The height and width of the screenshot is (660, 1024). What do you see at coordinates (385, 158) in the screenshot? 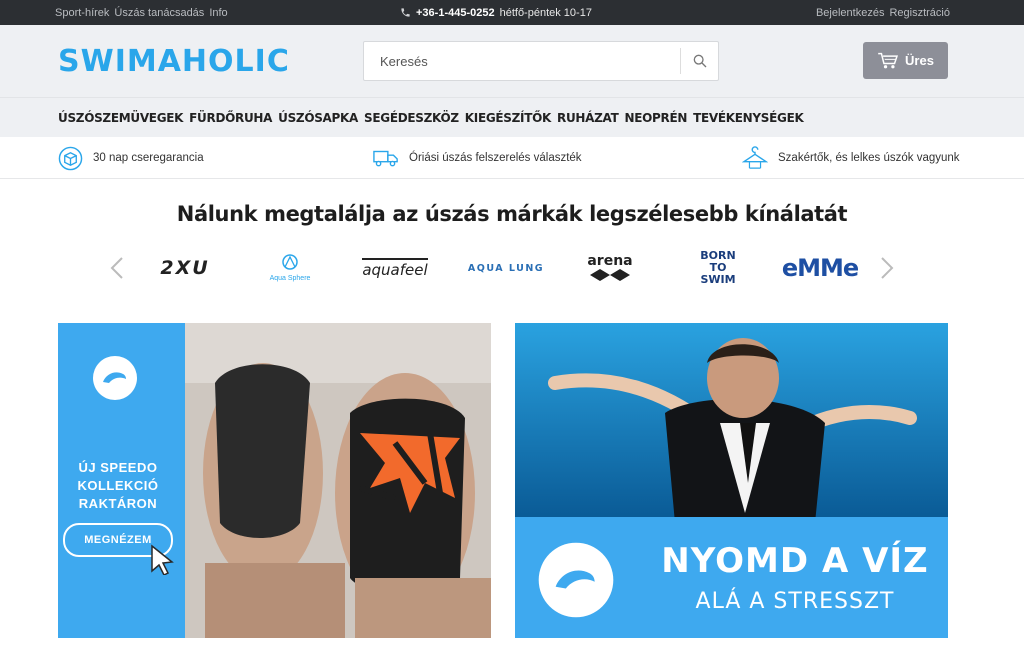
I see `truck-icon` at bounding box center [385, 158].